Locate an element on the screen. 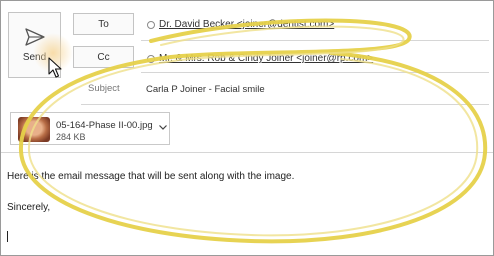  attachment-name: 05-164-Phase II-00.jpg is located at coordinates (104, 125).